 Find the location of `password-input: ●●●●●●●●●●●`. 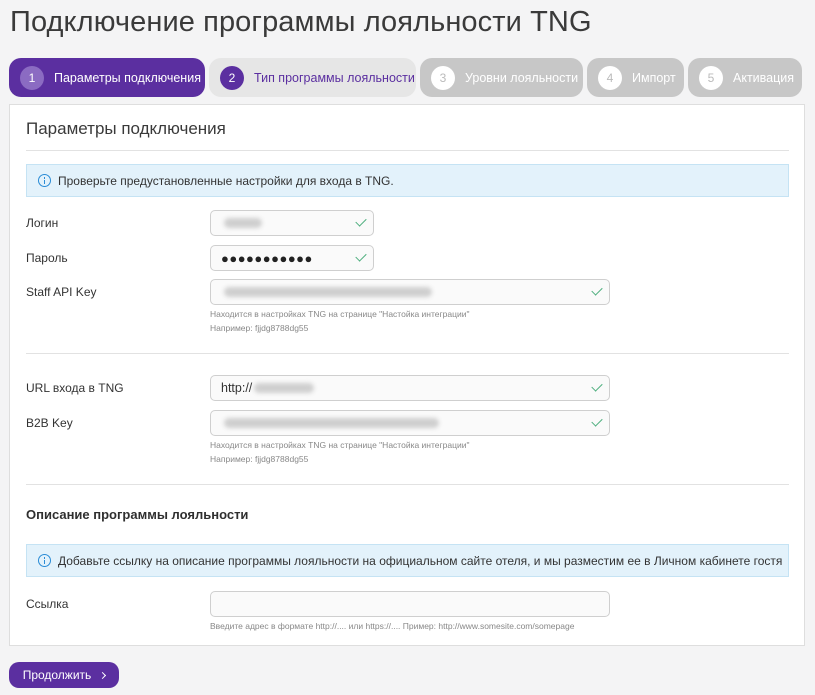

password-input: ●●●●●●●●●●● is located at coordinates (292, 258).